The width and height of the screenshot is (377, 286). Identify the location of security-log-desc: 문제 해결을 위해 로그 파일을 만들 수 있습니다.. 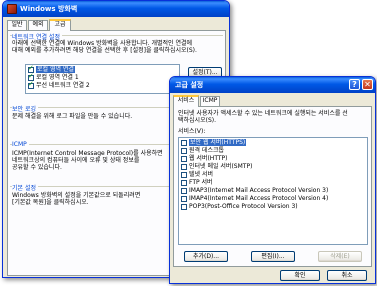
(72, 116).